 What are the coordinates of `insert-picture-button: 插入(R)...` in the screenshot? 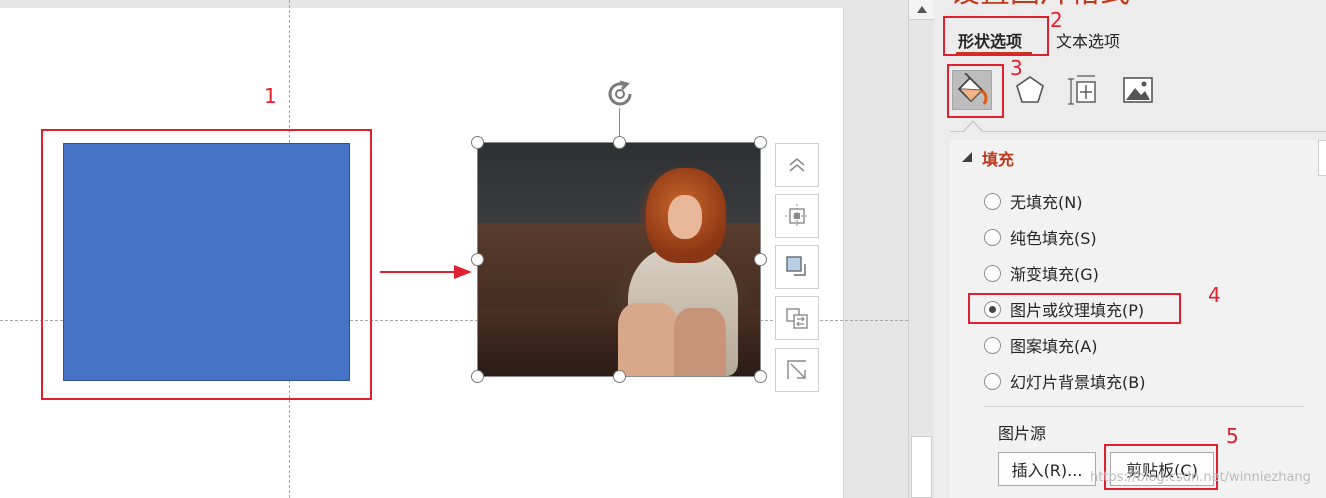 It's located at (1047, 469).